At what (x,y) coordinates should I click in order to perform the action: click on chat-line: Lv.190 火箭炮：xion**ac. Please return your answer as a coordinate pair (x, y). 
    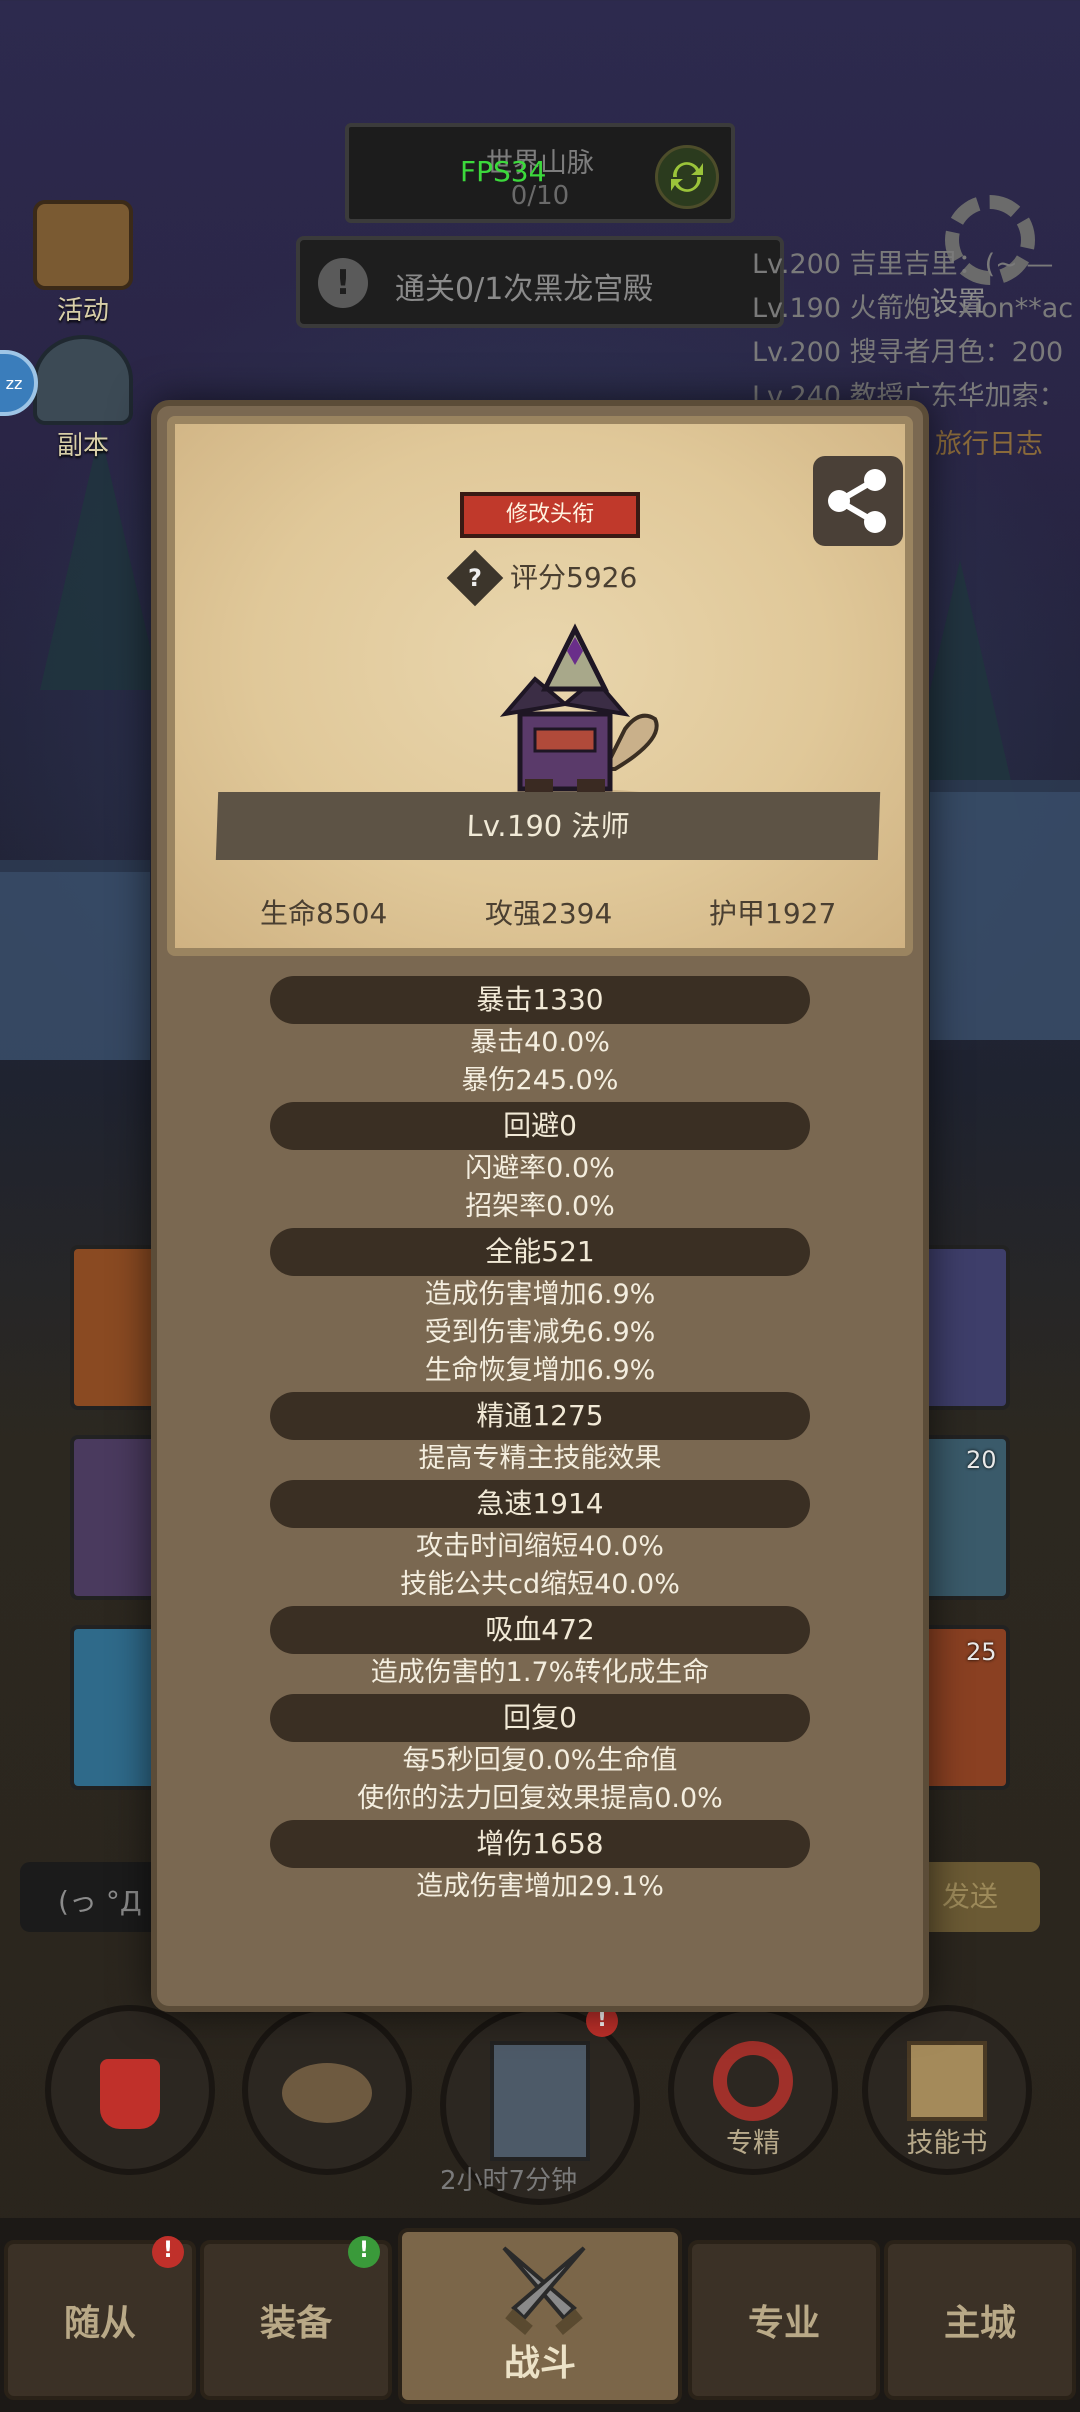
    Looking at the image, I should click on (913, 308).